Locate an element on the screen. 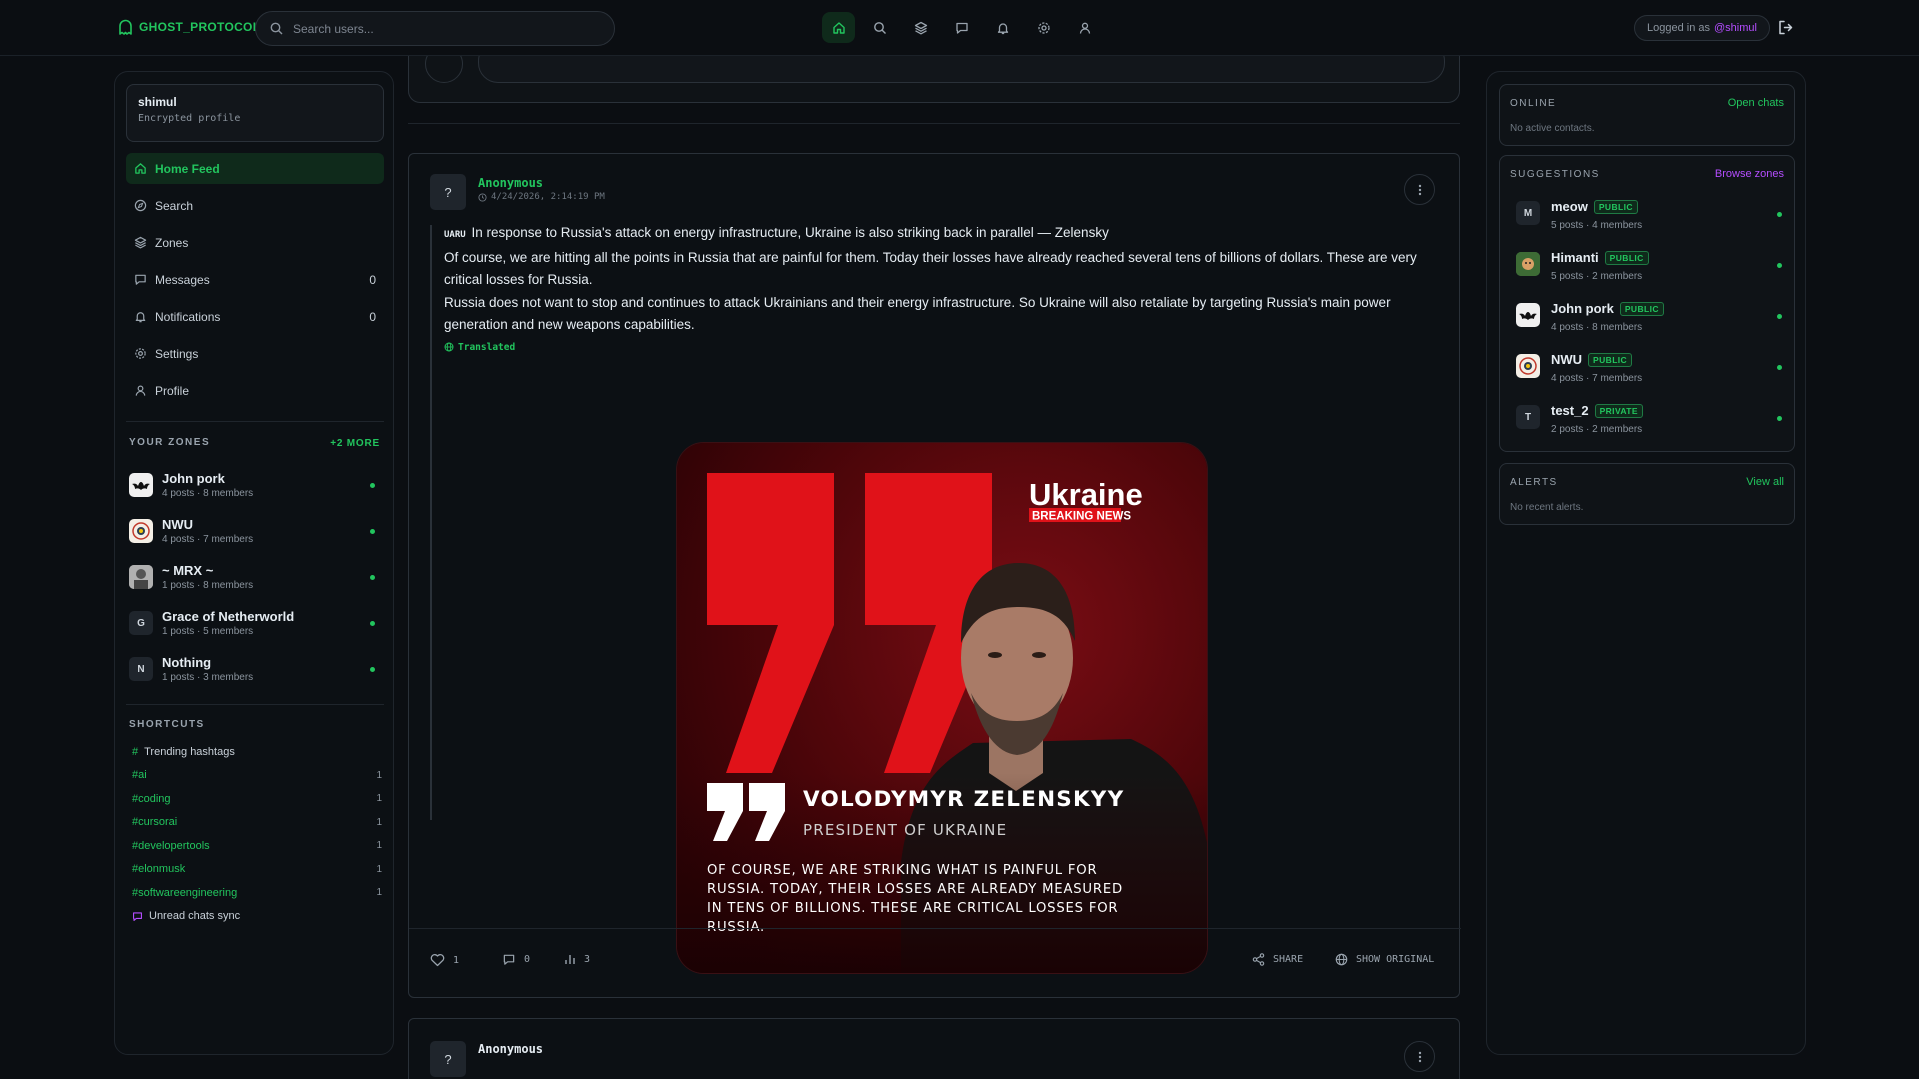  hashtag-item: #softwareengineering 1 is located at coordinates (257, 893).